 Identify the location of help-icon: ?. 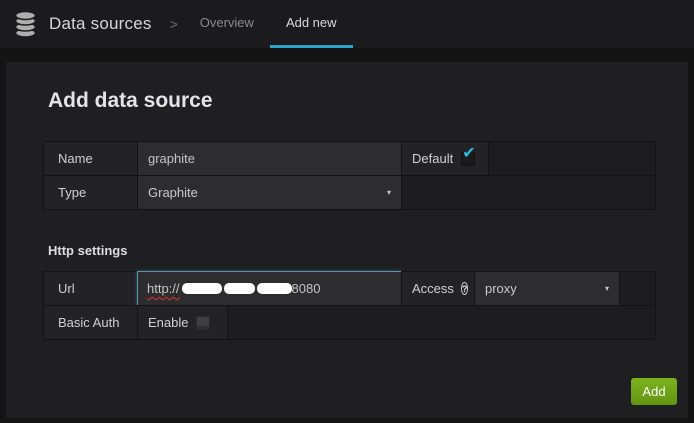
(464, 288).